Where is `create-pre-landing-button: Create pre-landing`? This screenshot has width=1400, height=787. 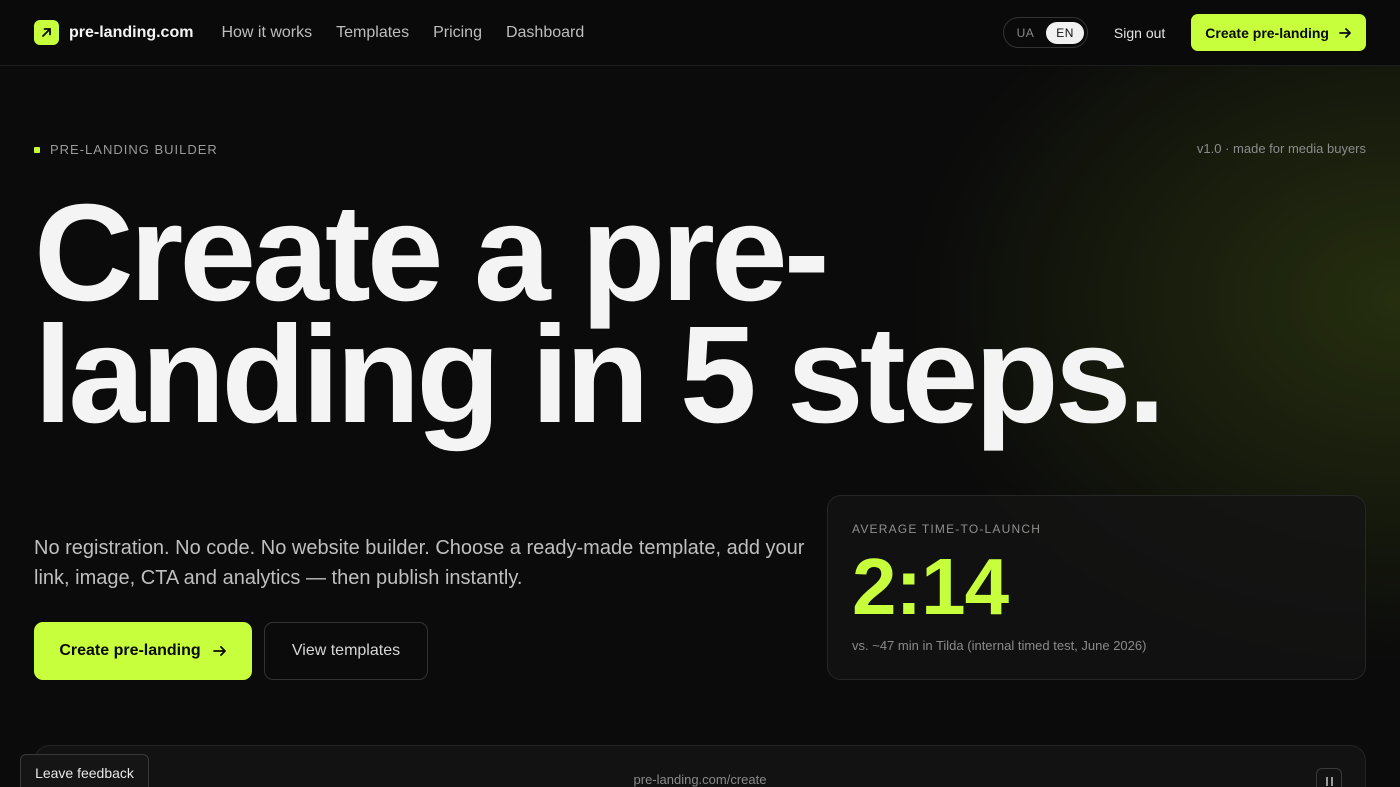 create-pre-landing-button: Create pre-landing is located at coordinates (143, 651).